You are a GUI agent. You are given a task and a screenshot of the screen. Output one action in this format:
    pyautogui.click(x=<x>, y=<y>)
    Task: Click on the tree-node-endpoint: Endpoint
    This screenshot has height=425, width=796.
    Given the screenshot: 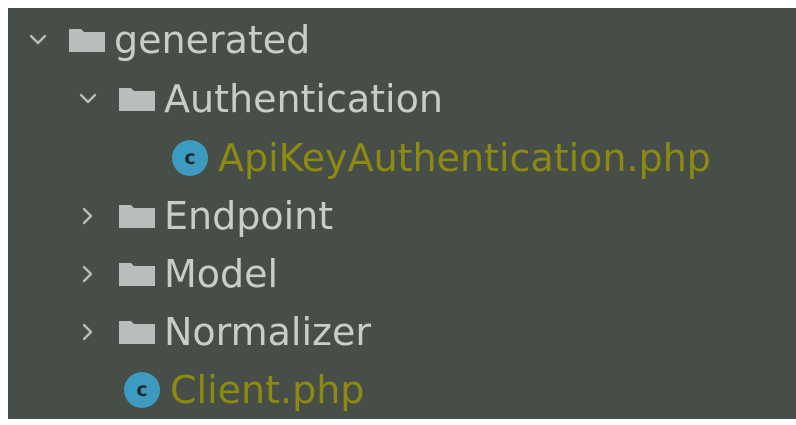 What is the action you would take?
    pyautogui.click(x=204, y=216)
    